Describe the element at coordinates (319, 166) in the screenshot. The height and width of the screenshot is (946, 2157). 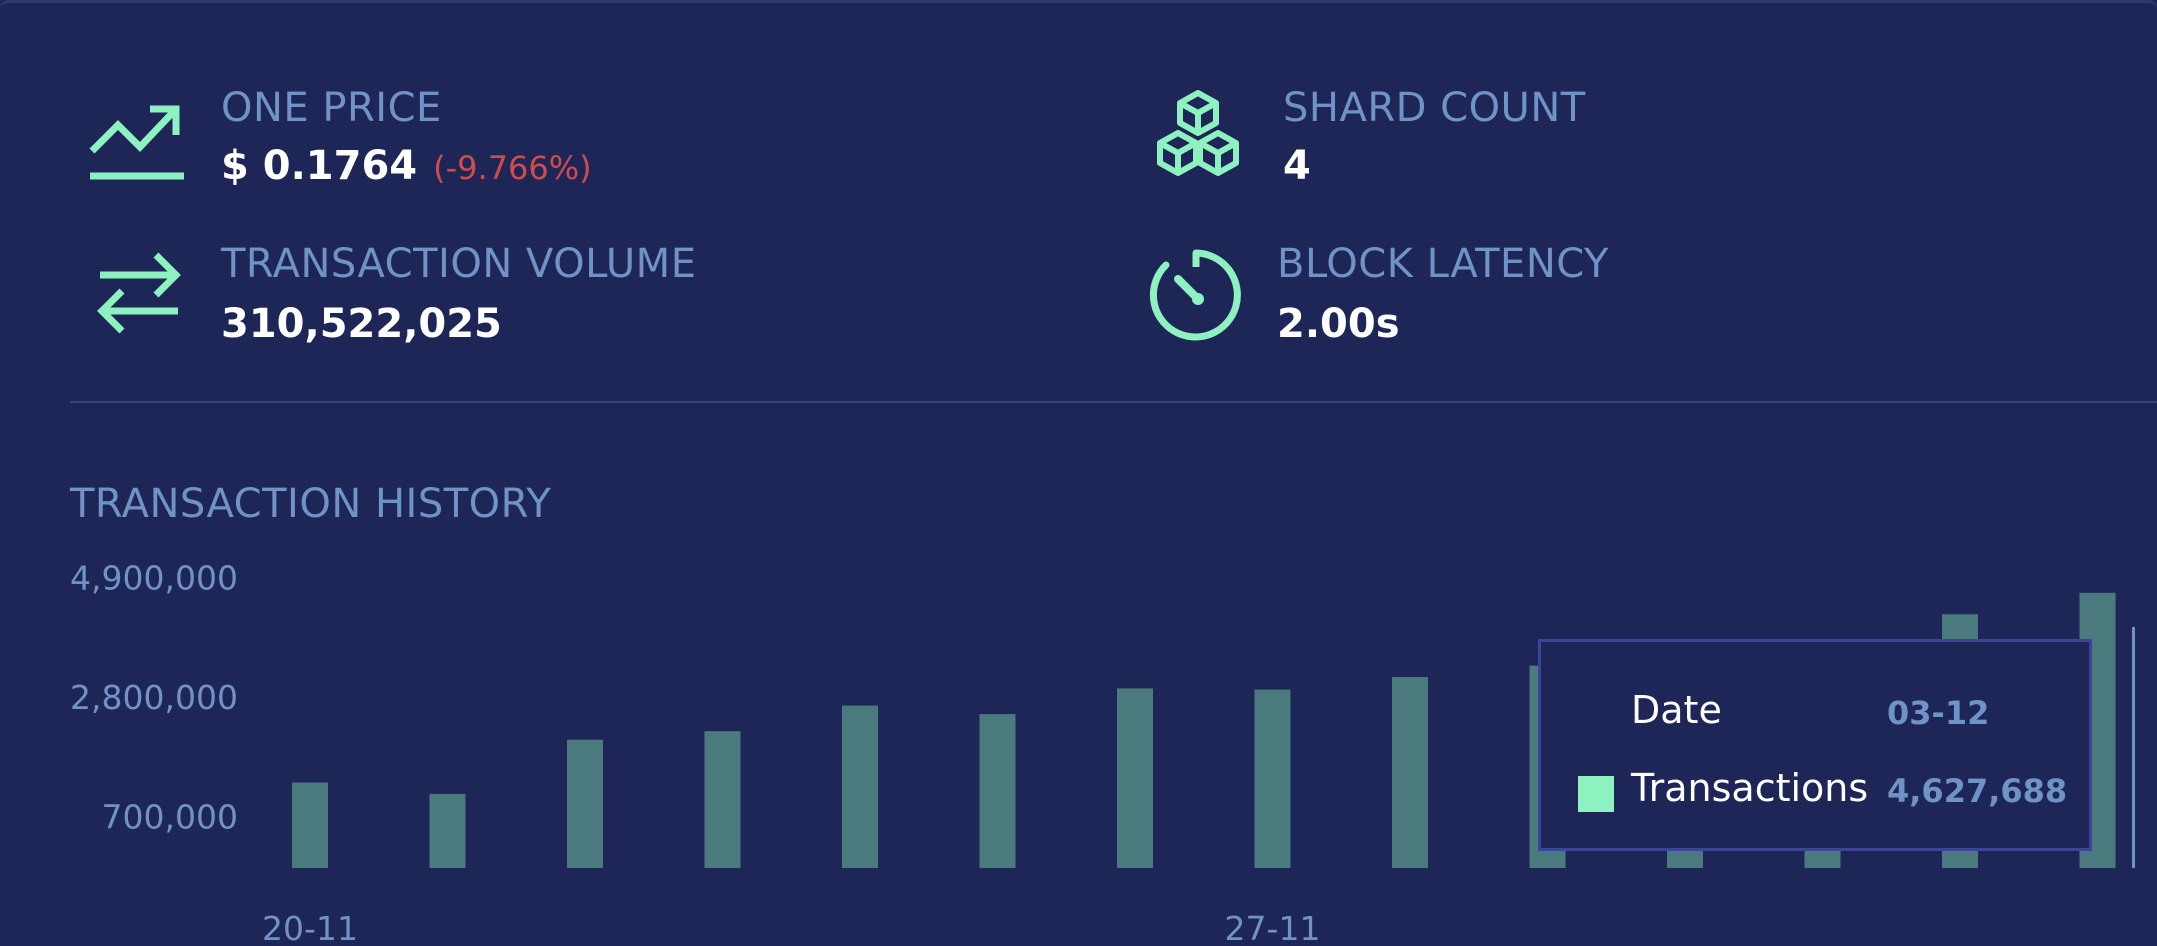
I see `price-value: $ 0.1764` at that location.